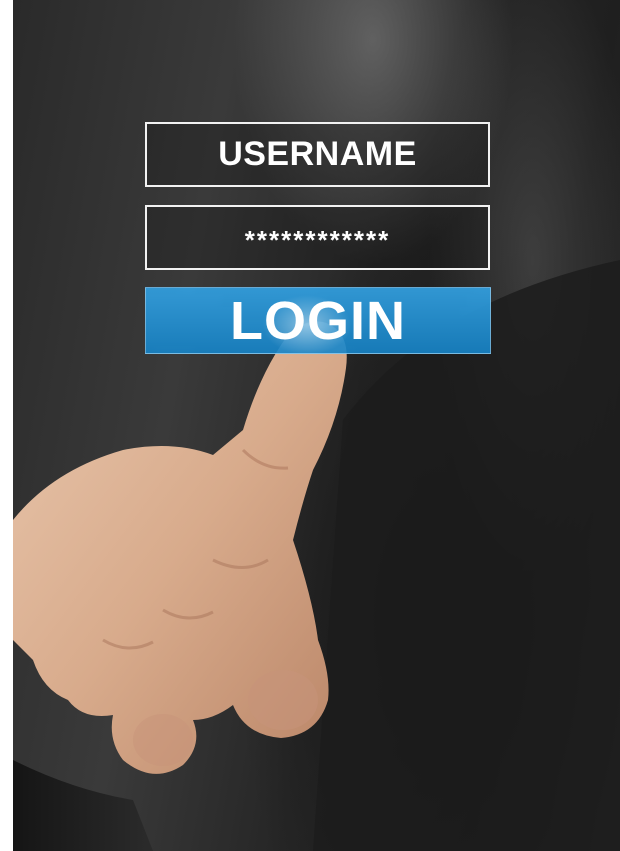  I want to click on password-field: ************, so click(317, 237).